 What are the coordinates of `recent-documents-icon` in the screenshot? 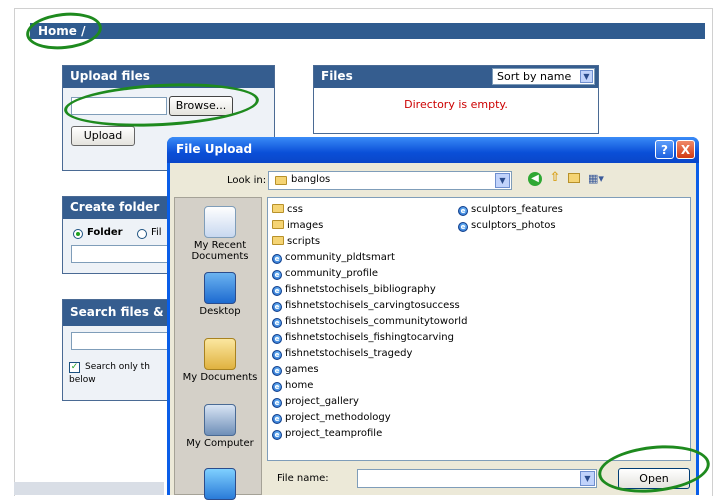 It's located at (220, 222).